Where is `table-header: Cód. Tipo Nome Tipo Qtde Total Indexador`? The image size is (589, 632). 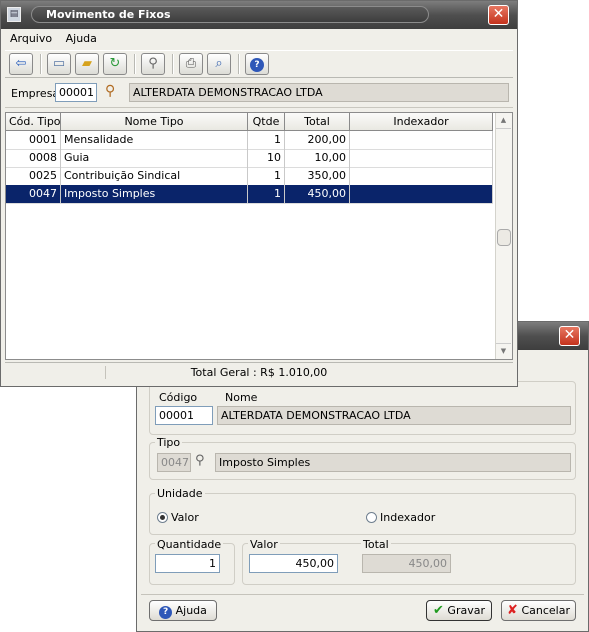
table-header: Cód. Tipo Nome Tipo Qtde Total Indexador is located at coordinates (249, 122).